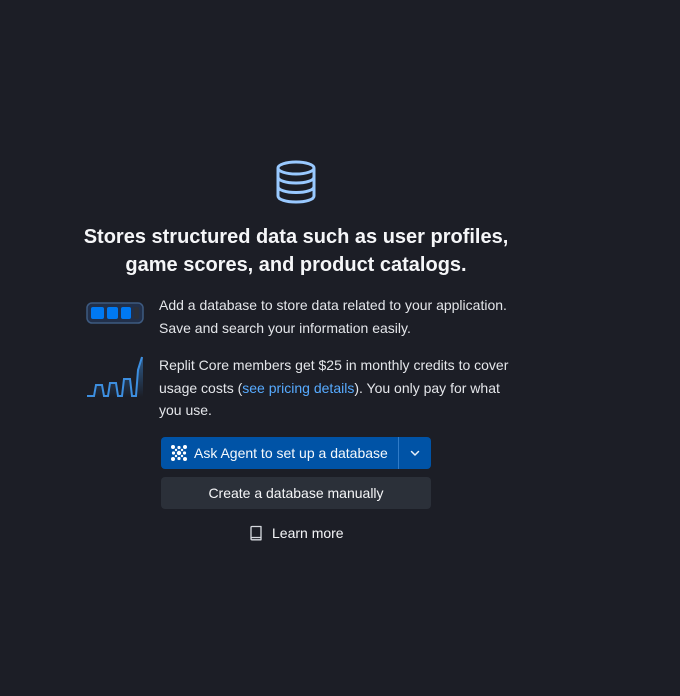 The height and width of the screenshot is (696, 680). What do you see at coordinates (296, 182) in the screenshot?
I see `database-icon` at bounding box center [296, 182].